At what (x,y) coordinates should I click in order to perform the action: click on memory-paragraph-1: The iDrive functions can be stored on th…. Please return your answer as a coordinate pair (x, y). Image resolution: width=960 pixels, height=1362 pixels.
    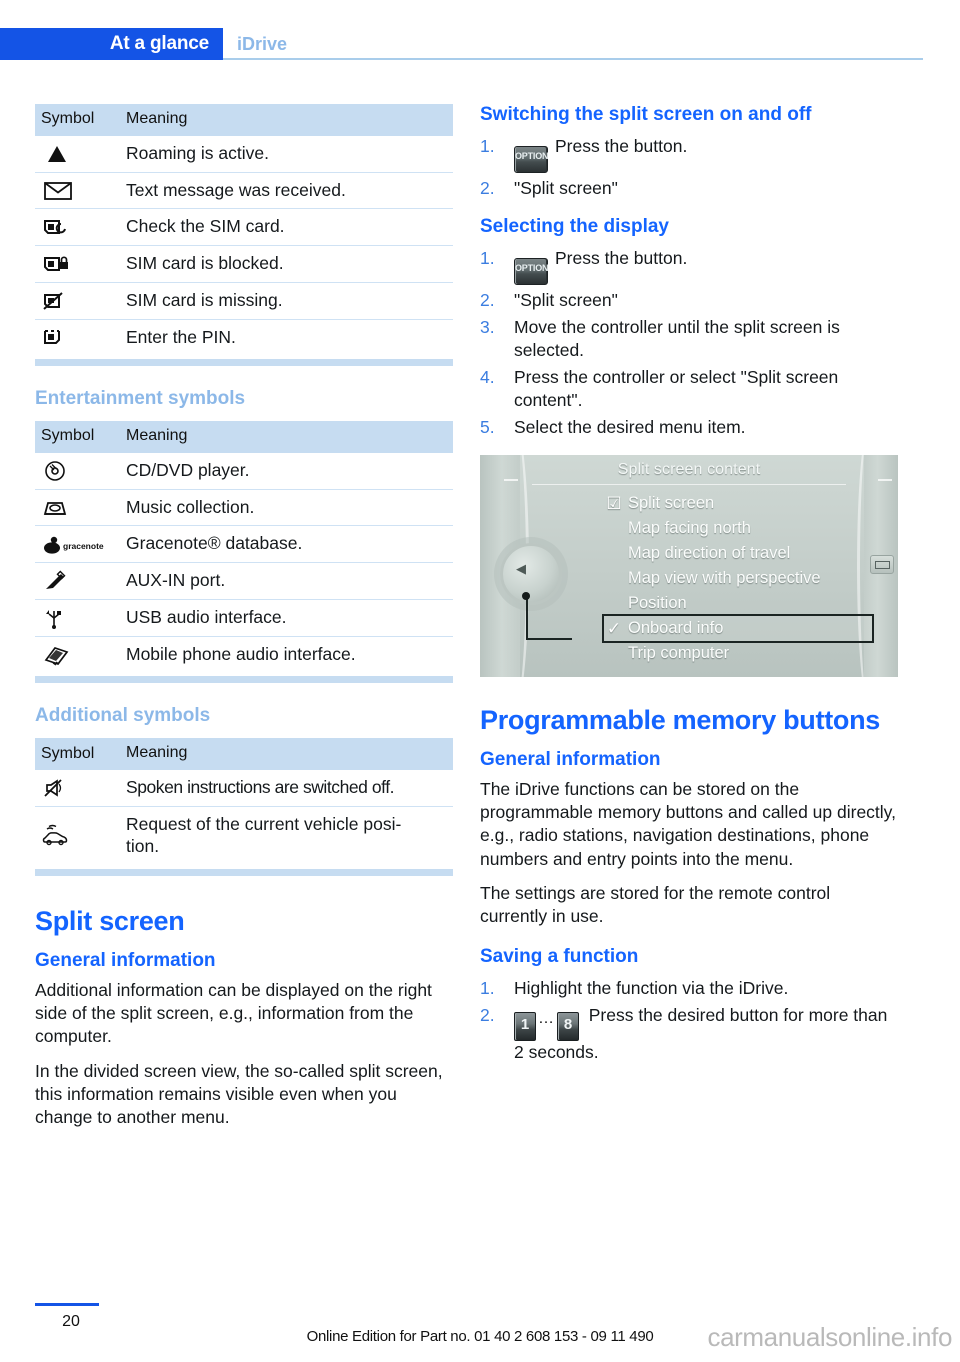
    Looking at the image, I should click on (688, 824).